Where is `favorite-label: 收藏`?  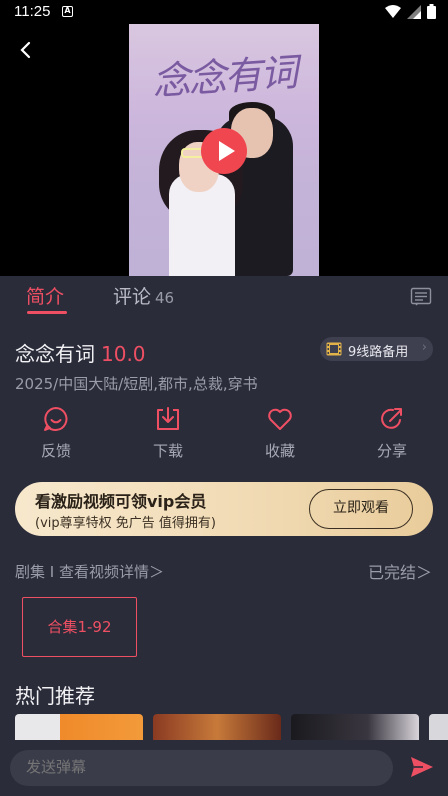 favorite-label: 收藏 is located at coordinates (279, 451).